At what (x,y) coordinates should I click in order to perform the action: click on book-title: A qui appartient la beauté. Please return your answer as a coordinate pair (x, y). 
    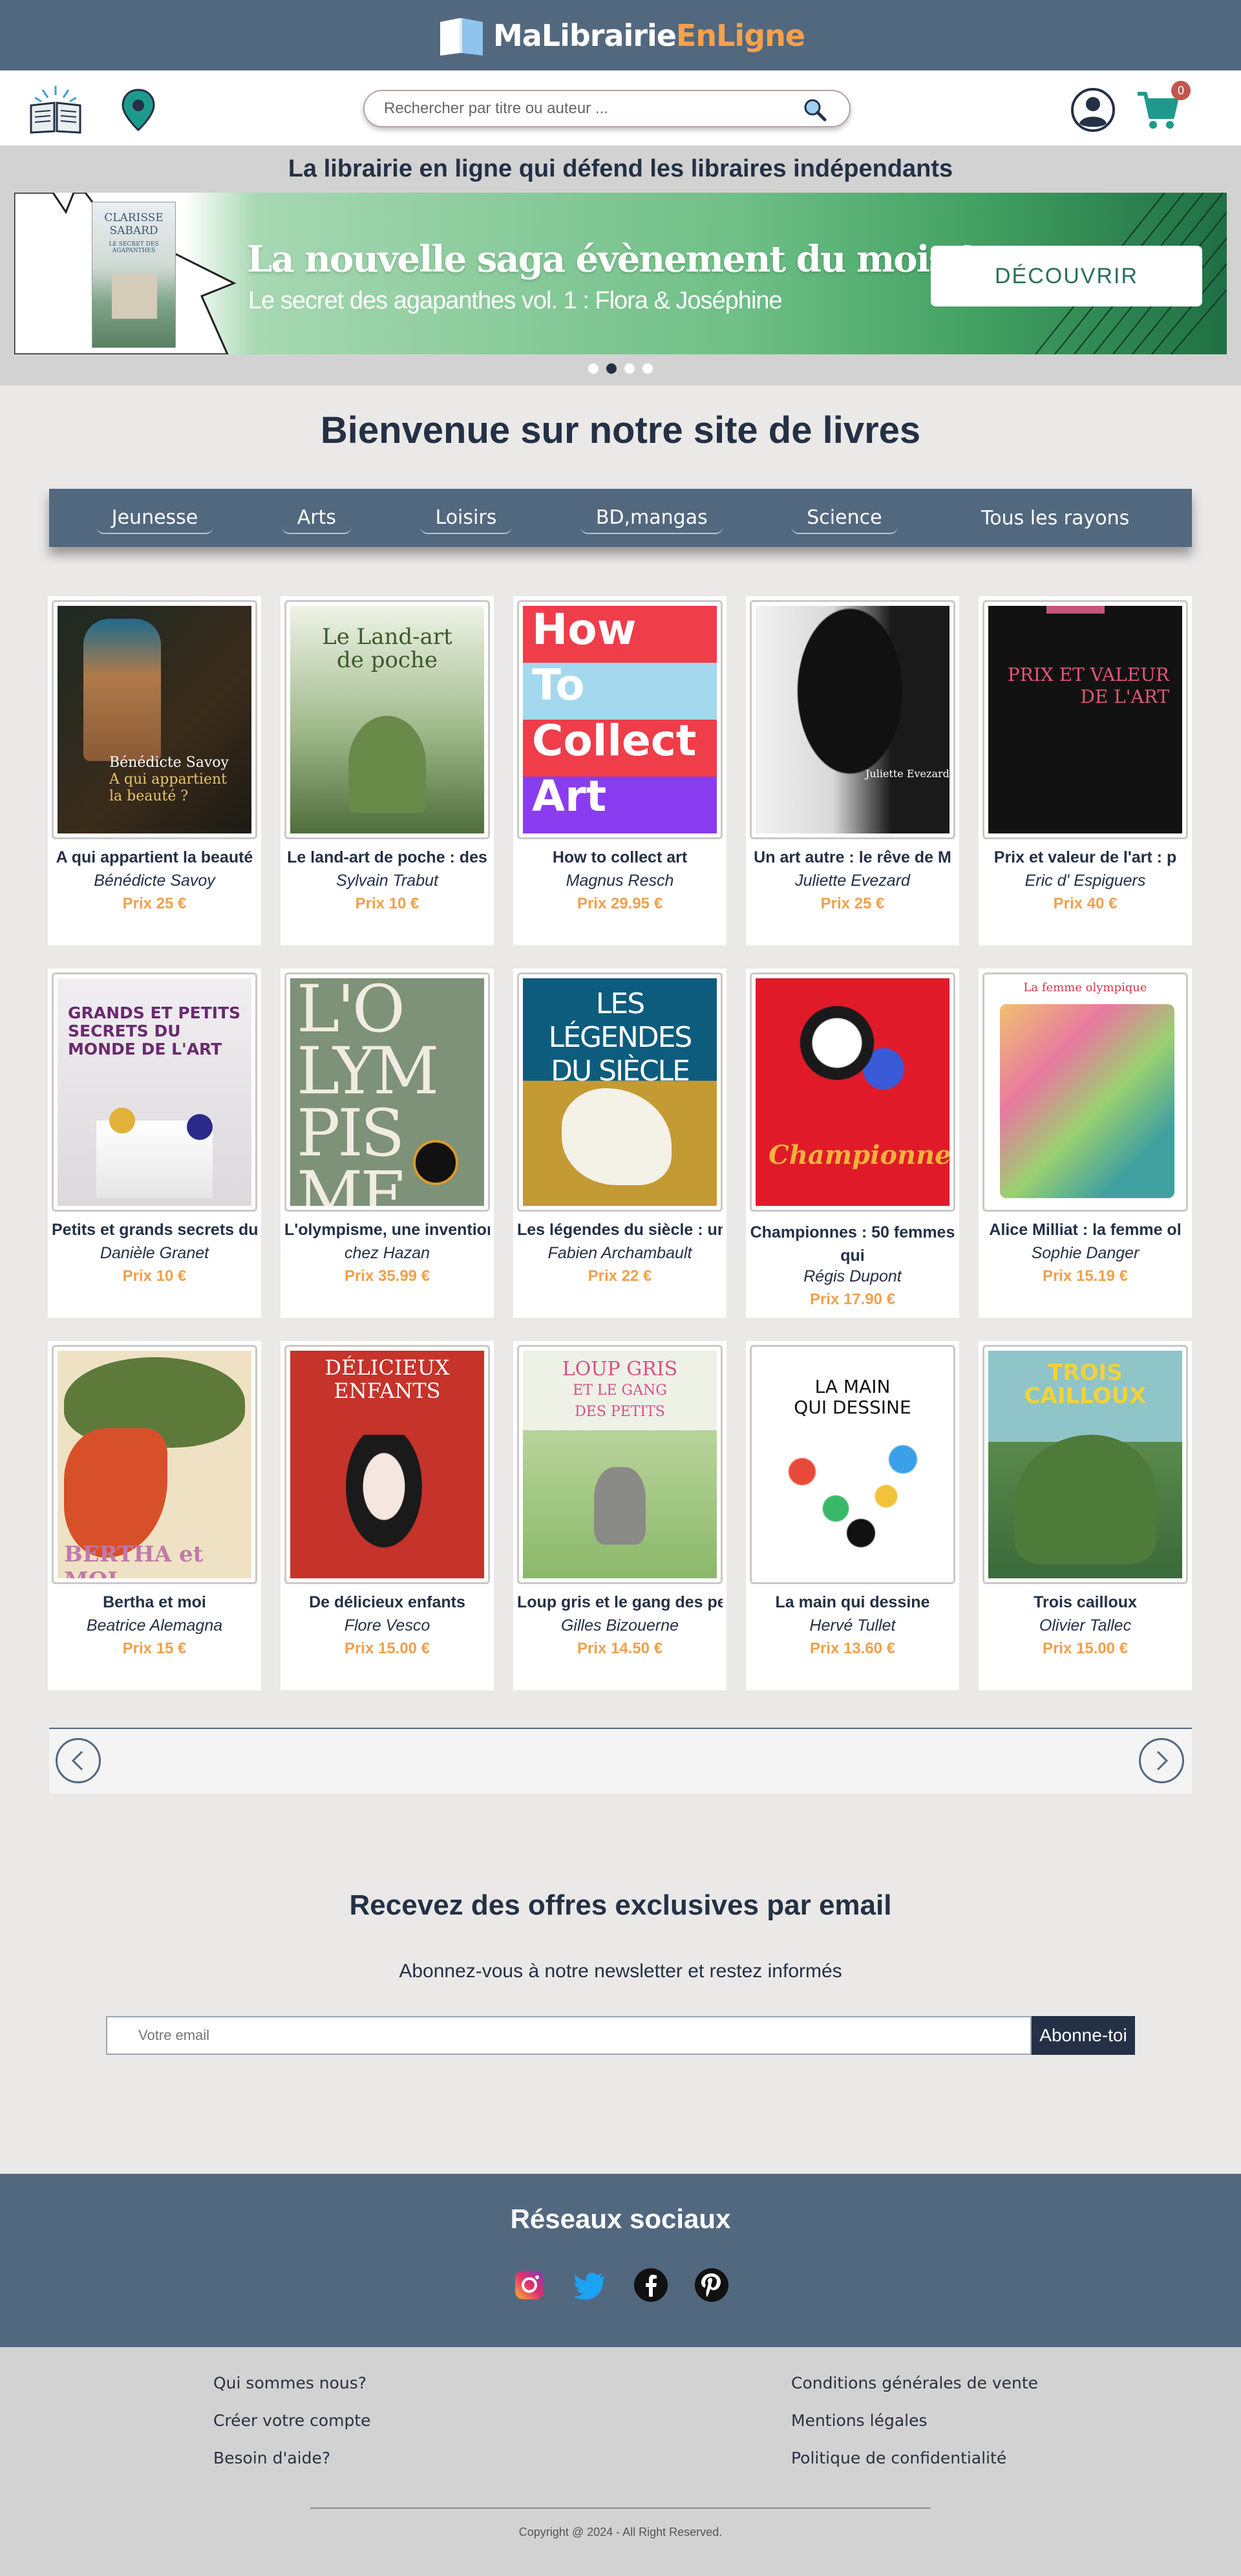
    Looking at the image, I should click on (154, 857).